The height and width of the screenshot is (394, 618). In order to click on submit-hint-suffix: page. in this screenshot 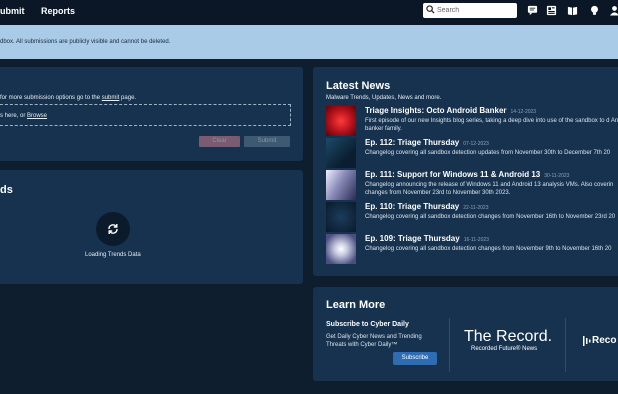, I will do `click(128, 98)`.